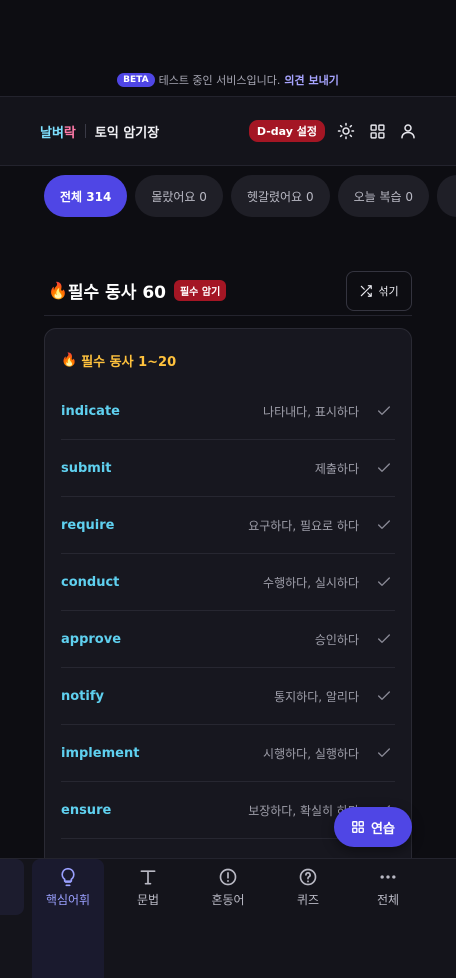  What do you see at coordinates (88, 525) in the screenshot?
I see `word-english: require` at bounding box center [88, 525].